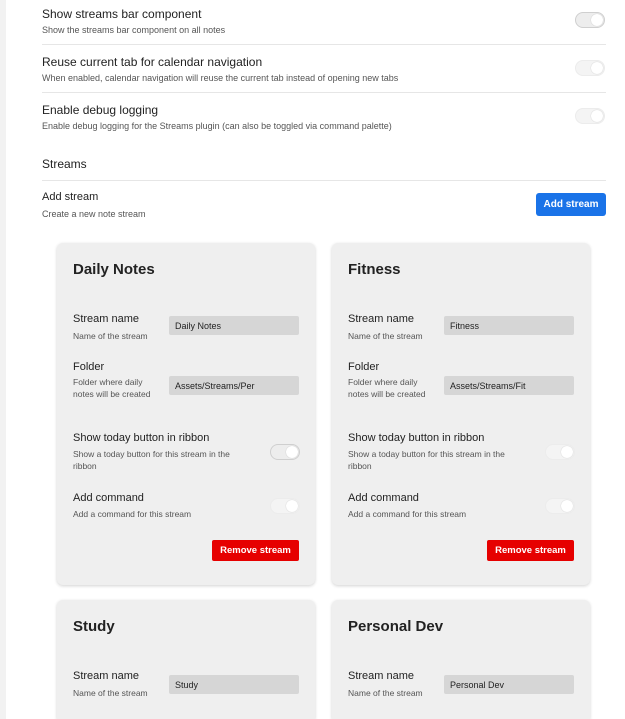 The width and height of the screenshot is (625, 719). What do you see at coordinates (70, 197) in the screenshot?
I see `add-stream-name: Add stream` at bounding box center [70, 197].